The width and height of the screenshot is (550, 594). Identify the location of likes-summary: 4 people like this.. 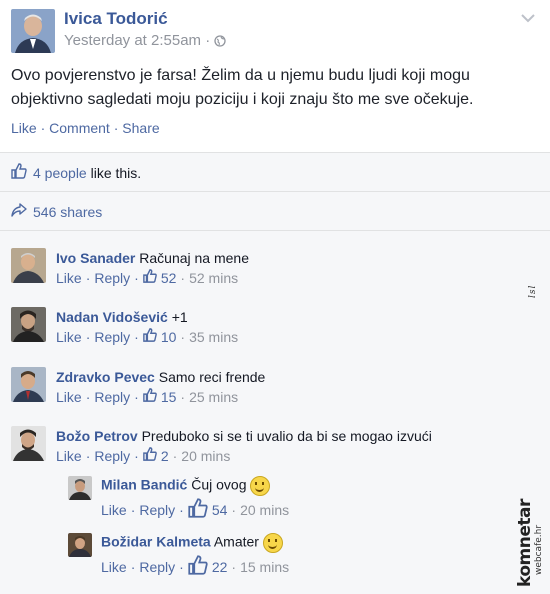
(76, 172).